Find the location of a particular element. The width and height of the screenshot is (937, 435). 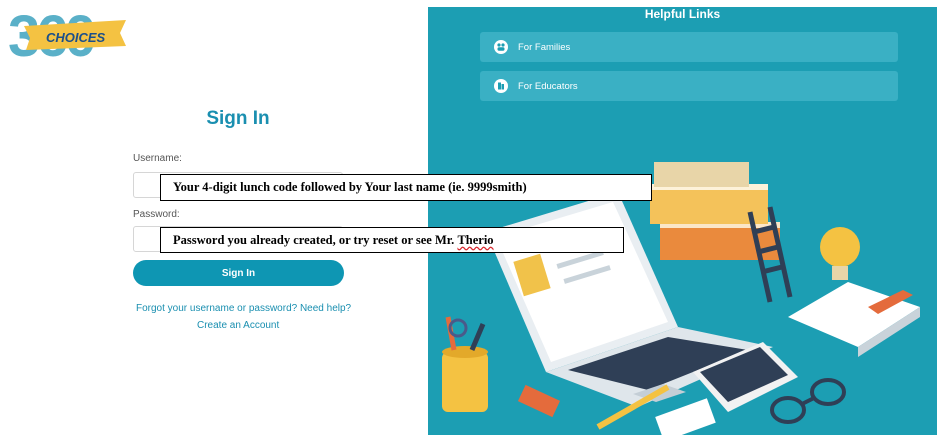

for-families-link: For Families is located at coordinates (689, 47).